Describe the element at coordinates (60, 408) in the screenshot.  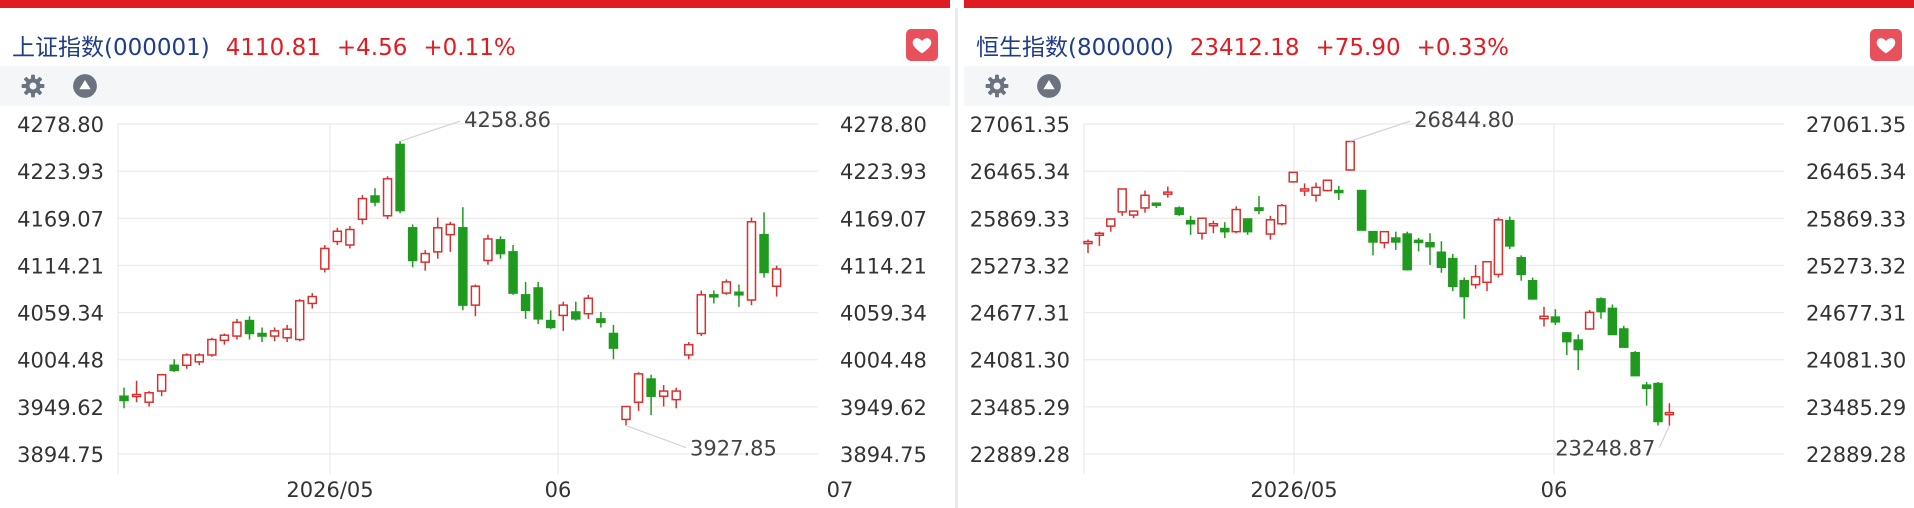
I see `y-tick-label-left: 3949.62` at that location.